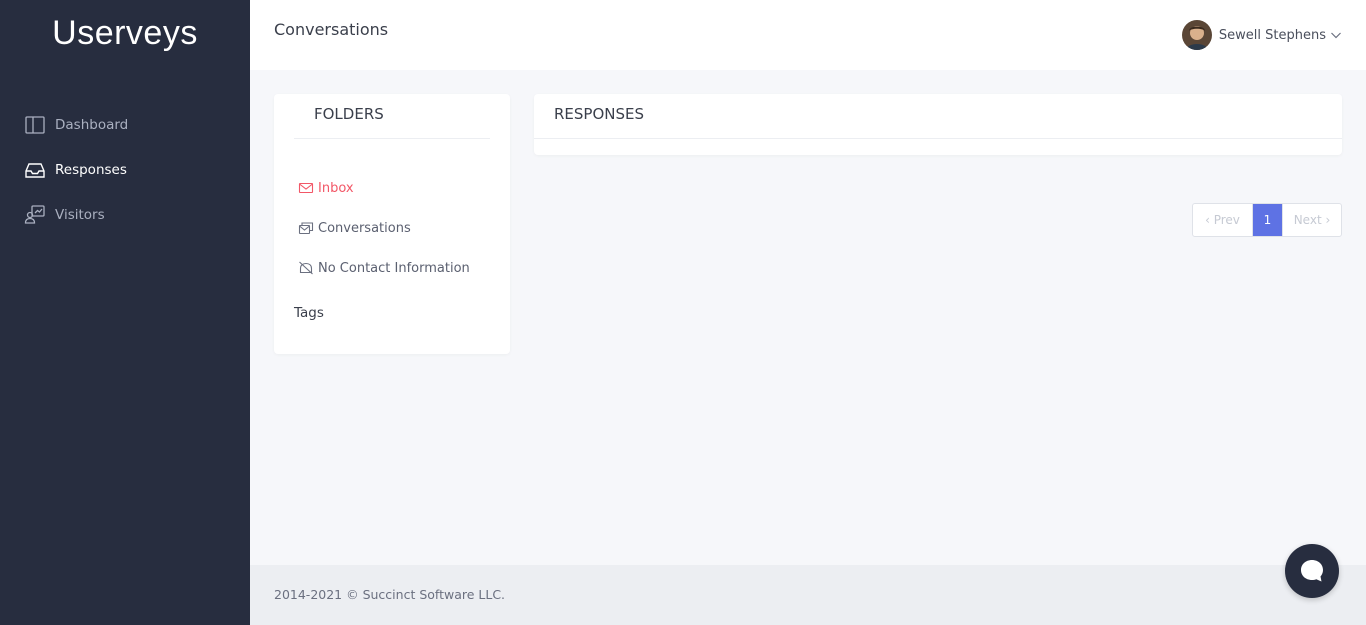 Image resolution: width=1366 pixels, height=625 pixels. Describe the element at coordinates (125, 214) in the screenshot. I see `sidebar-item-visitors: Visitors` at that location.